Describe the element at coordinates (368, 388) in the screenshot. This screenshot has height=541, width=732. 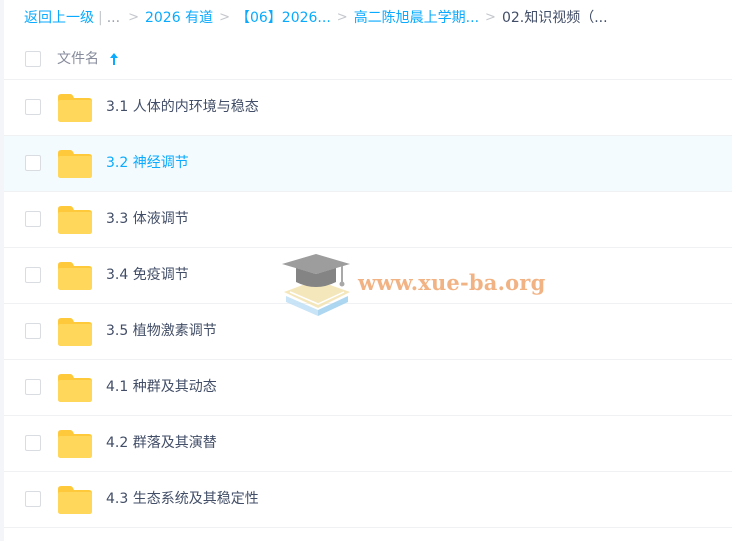
I see `list-item: 4.1 种群及其动态` at that location.